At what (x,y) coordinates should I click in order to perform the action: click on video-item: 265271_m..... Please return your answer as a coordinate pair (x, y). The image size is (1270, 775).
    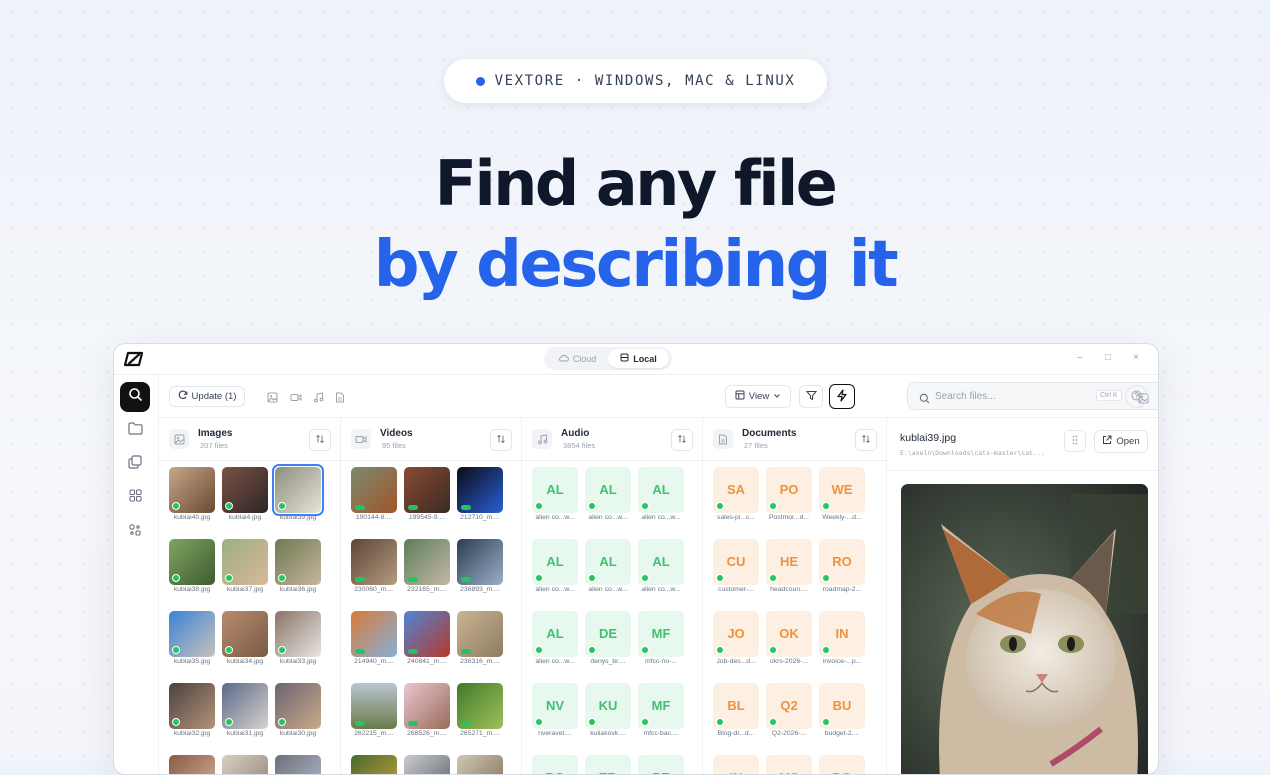
    Looking at the image, I should click on (480, 711).